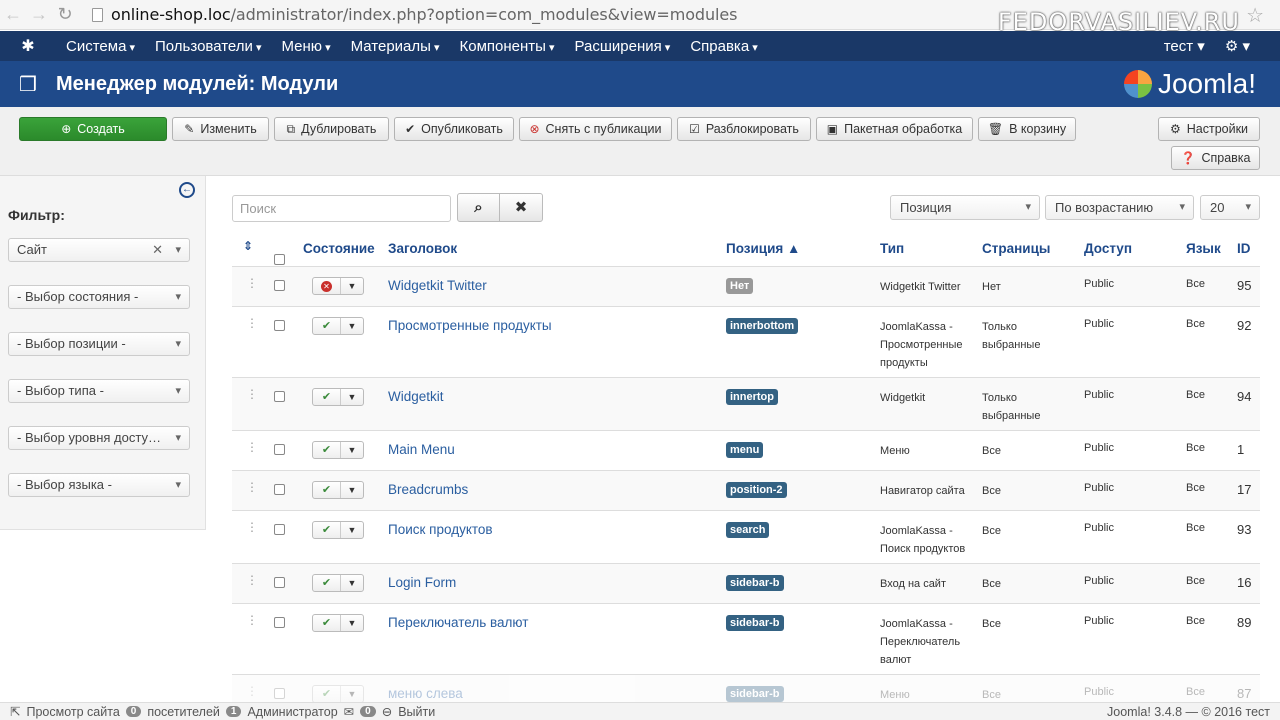 Image resolution: width=1280 pixels, height=720 pixels. What do you see at coordinates (395, 46) in the screenshot?
I see `menu-content: Материалы` at bounding box center [395, 46].